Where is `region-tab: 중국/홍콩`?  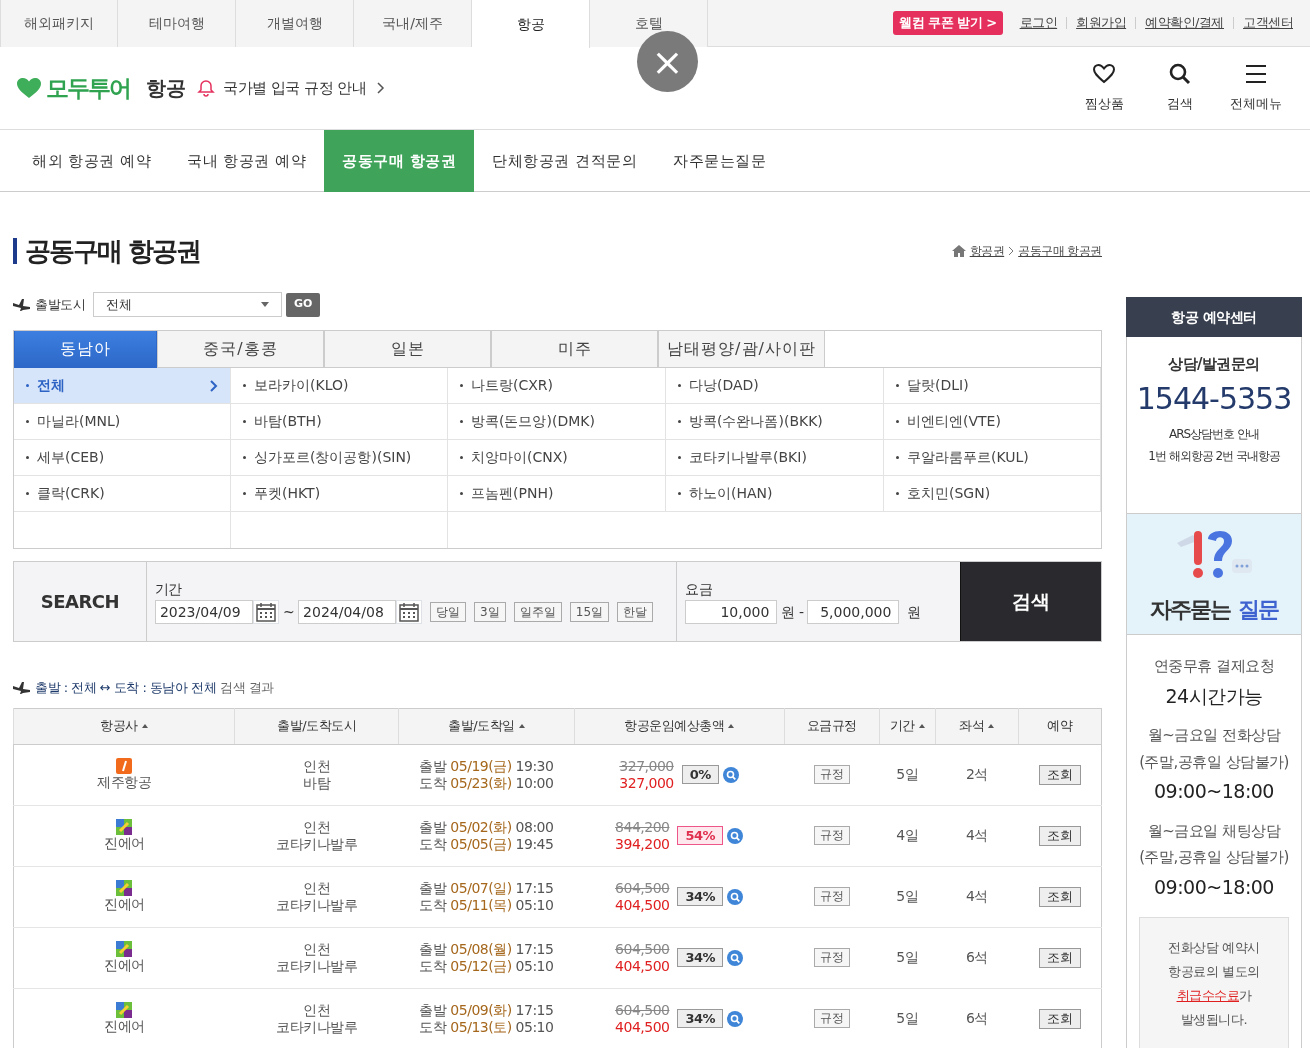
region-tab: 중국/홍콩 is located at coordinates (240, 349).